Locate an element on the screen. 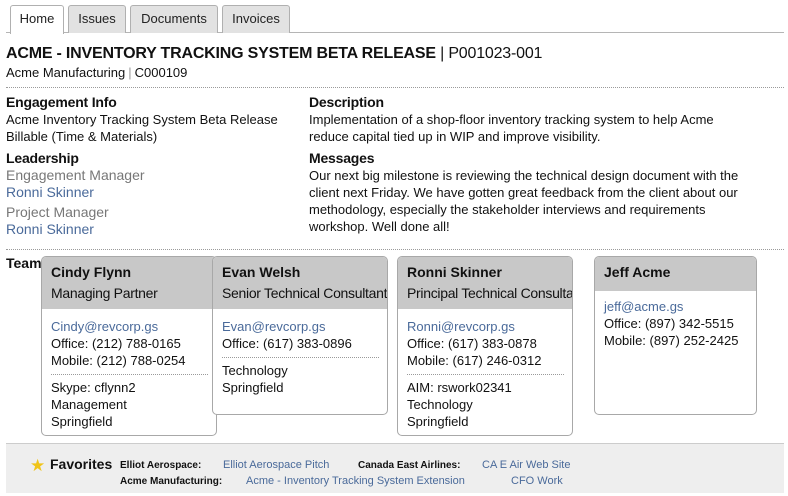 The height and width of the screenshot is (496, 788). leadership-heading: Leadership is located at coordinates (42, 158).